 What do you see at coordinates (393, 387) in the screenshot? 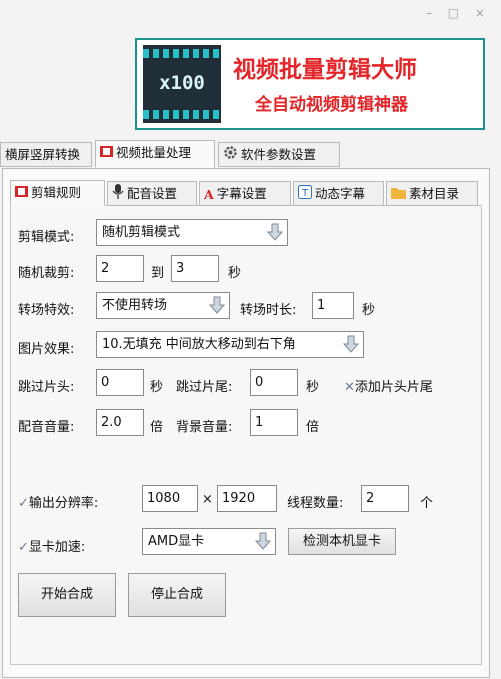
I see `add-head-tail-label: 添加片头片尾` at bounding box center [393, 387].